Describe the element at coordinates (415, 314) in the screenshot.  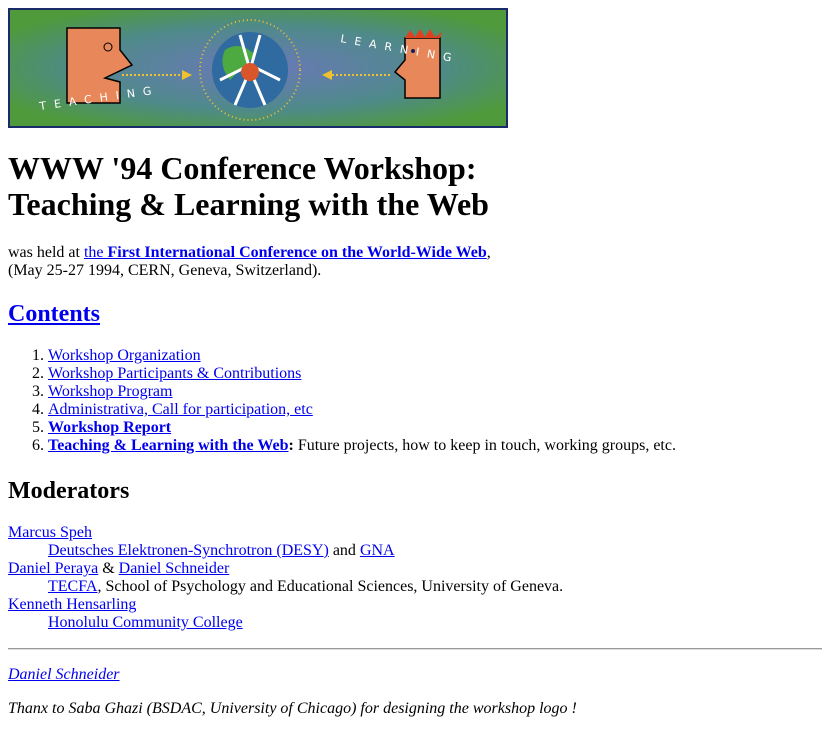
I see `contents-heading: Contents` at that location.